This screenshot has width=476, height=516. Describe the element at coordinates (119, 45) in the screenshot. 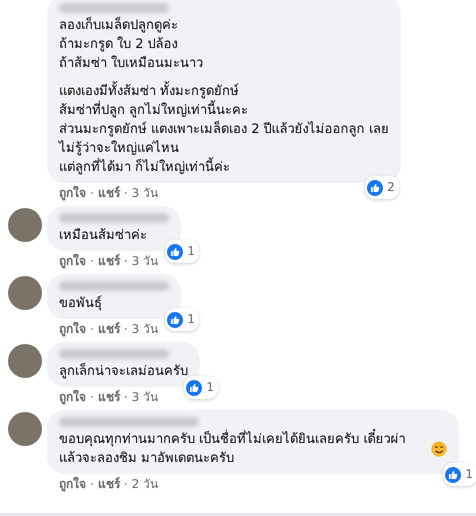

I see `comment-text: ถ้ามะกรูด ใบ 2 ปล้อง` at that location.